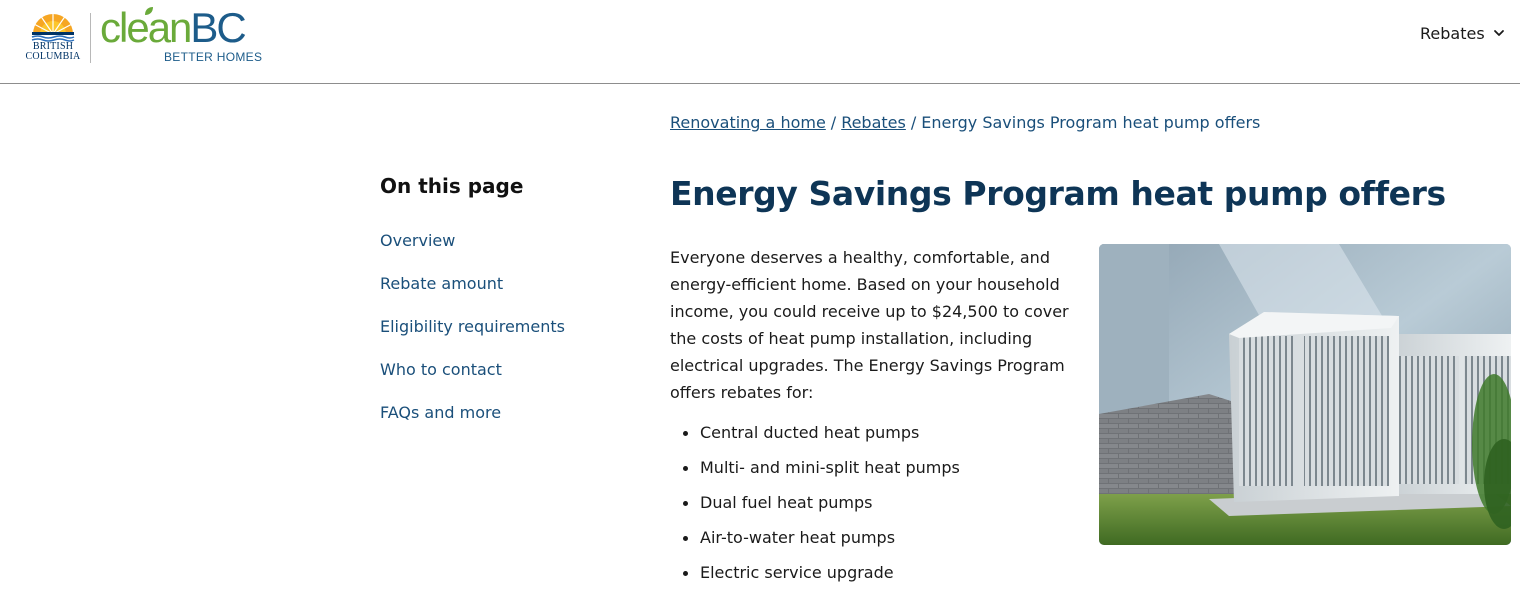  Describe the element at coordinates (500, 423) in the screenshot. I see `sidebar-item-faqs: FAQs and more` at that location.